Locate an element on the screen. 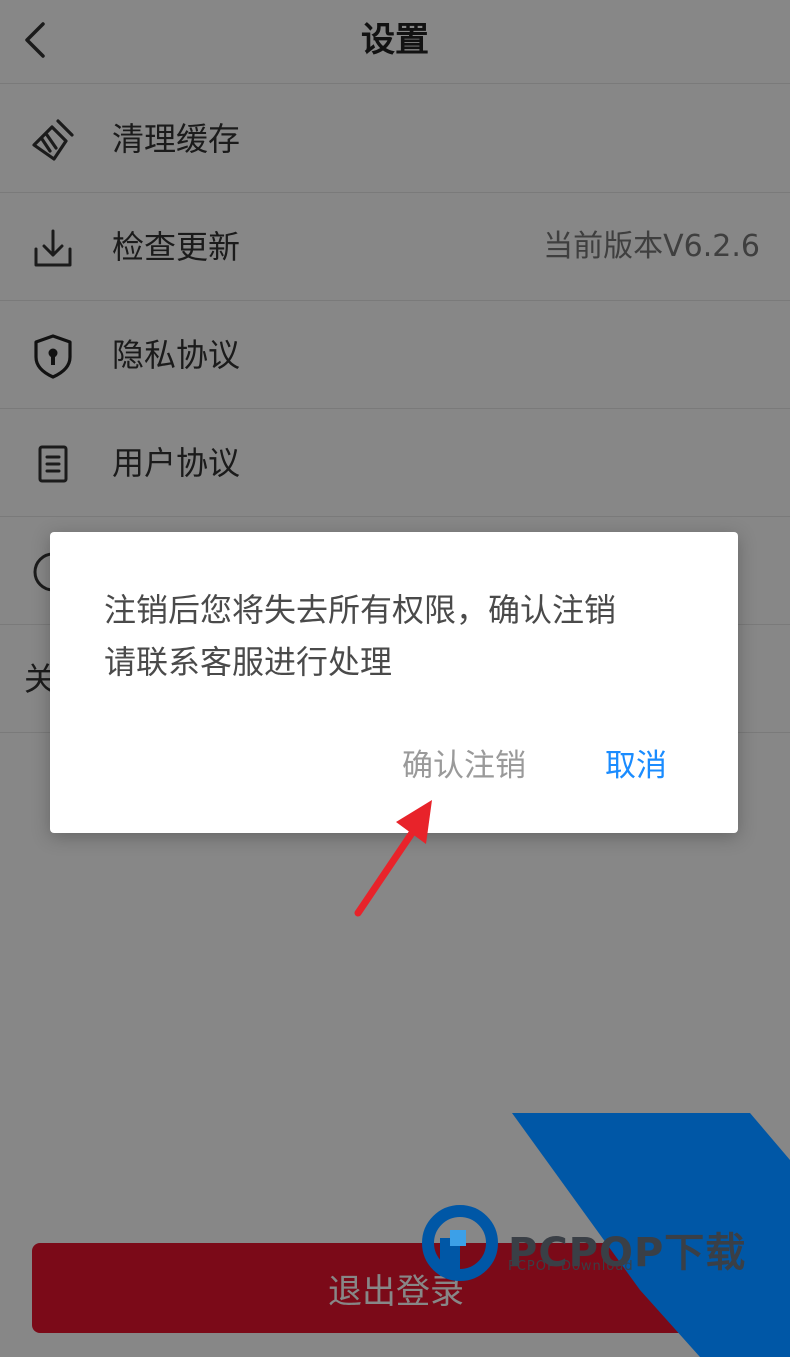  dialog-message-line: 注销后您将失去所有权限，确认注销 is located at coordinates (360, 610).